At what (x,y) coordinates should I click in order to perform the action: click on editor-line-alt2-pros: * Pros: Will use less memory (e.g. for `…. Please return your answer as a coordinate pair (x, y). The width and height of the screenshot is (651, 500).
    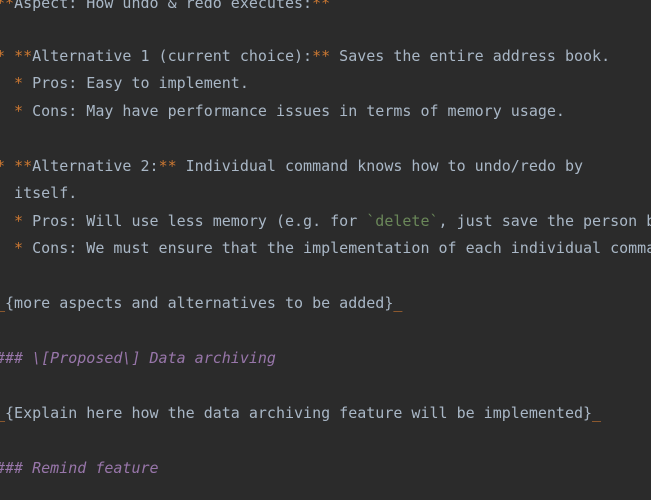
    Looking at the image, I should click on (325, 221).